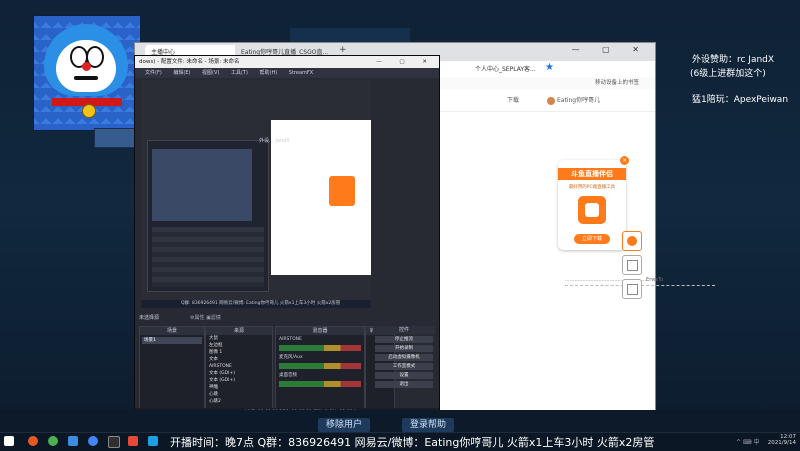 The height and width of the screenshot is (451, 800). Describe the element at coordinates (579, 100) in the screenshot. I see `user-name: Eating你哼哥儿` at that location.